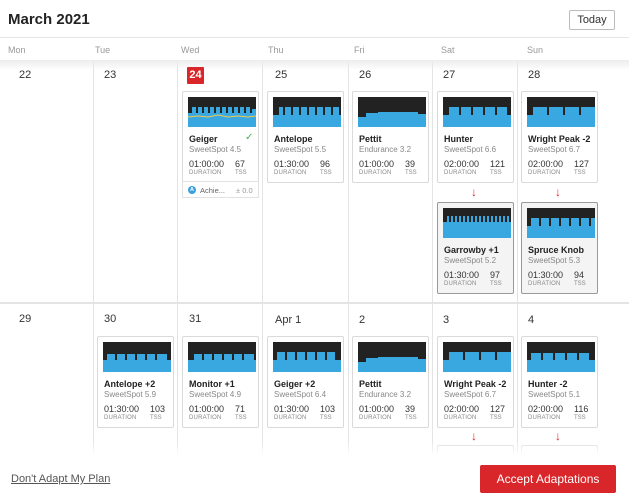 This screenshot has height=499, width=629. Describe the element at coordinates (592, 20) in the screenshot. I see `today-button: Today` at that location.